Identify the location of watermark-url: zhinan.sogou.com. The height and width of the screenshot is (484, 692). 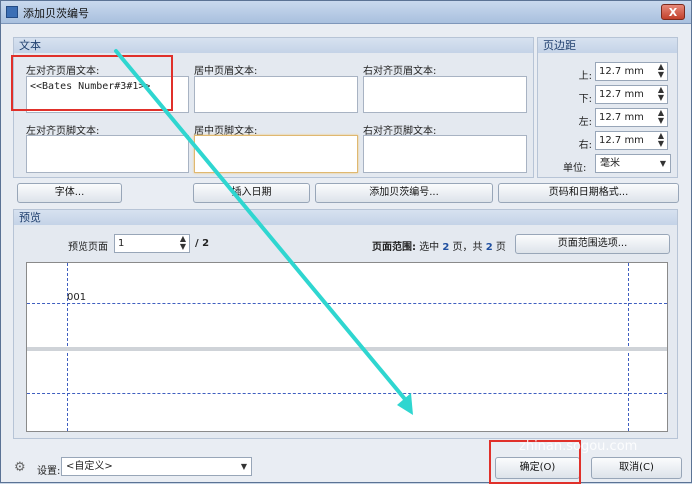
(578, 446).